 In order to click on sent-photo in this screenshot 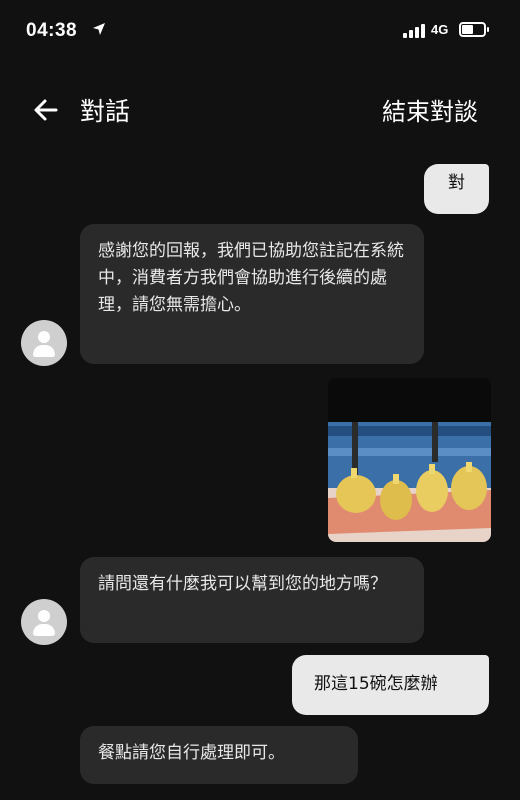, I will do `click(409, 460)`.